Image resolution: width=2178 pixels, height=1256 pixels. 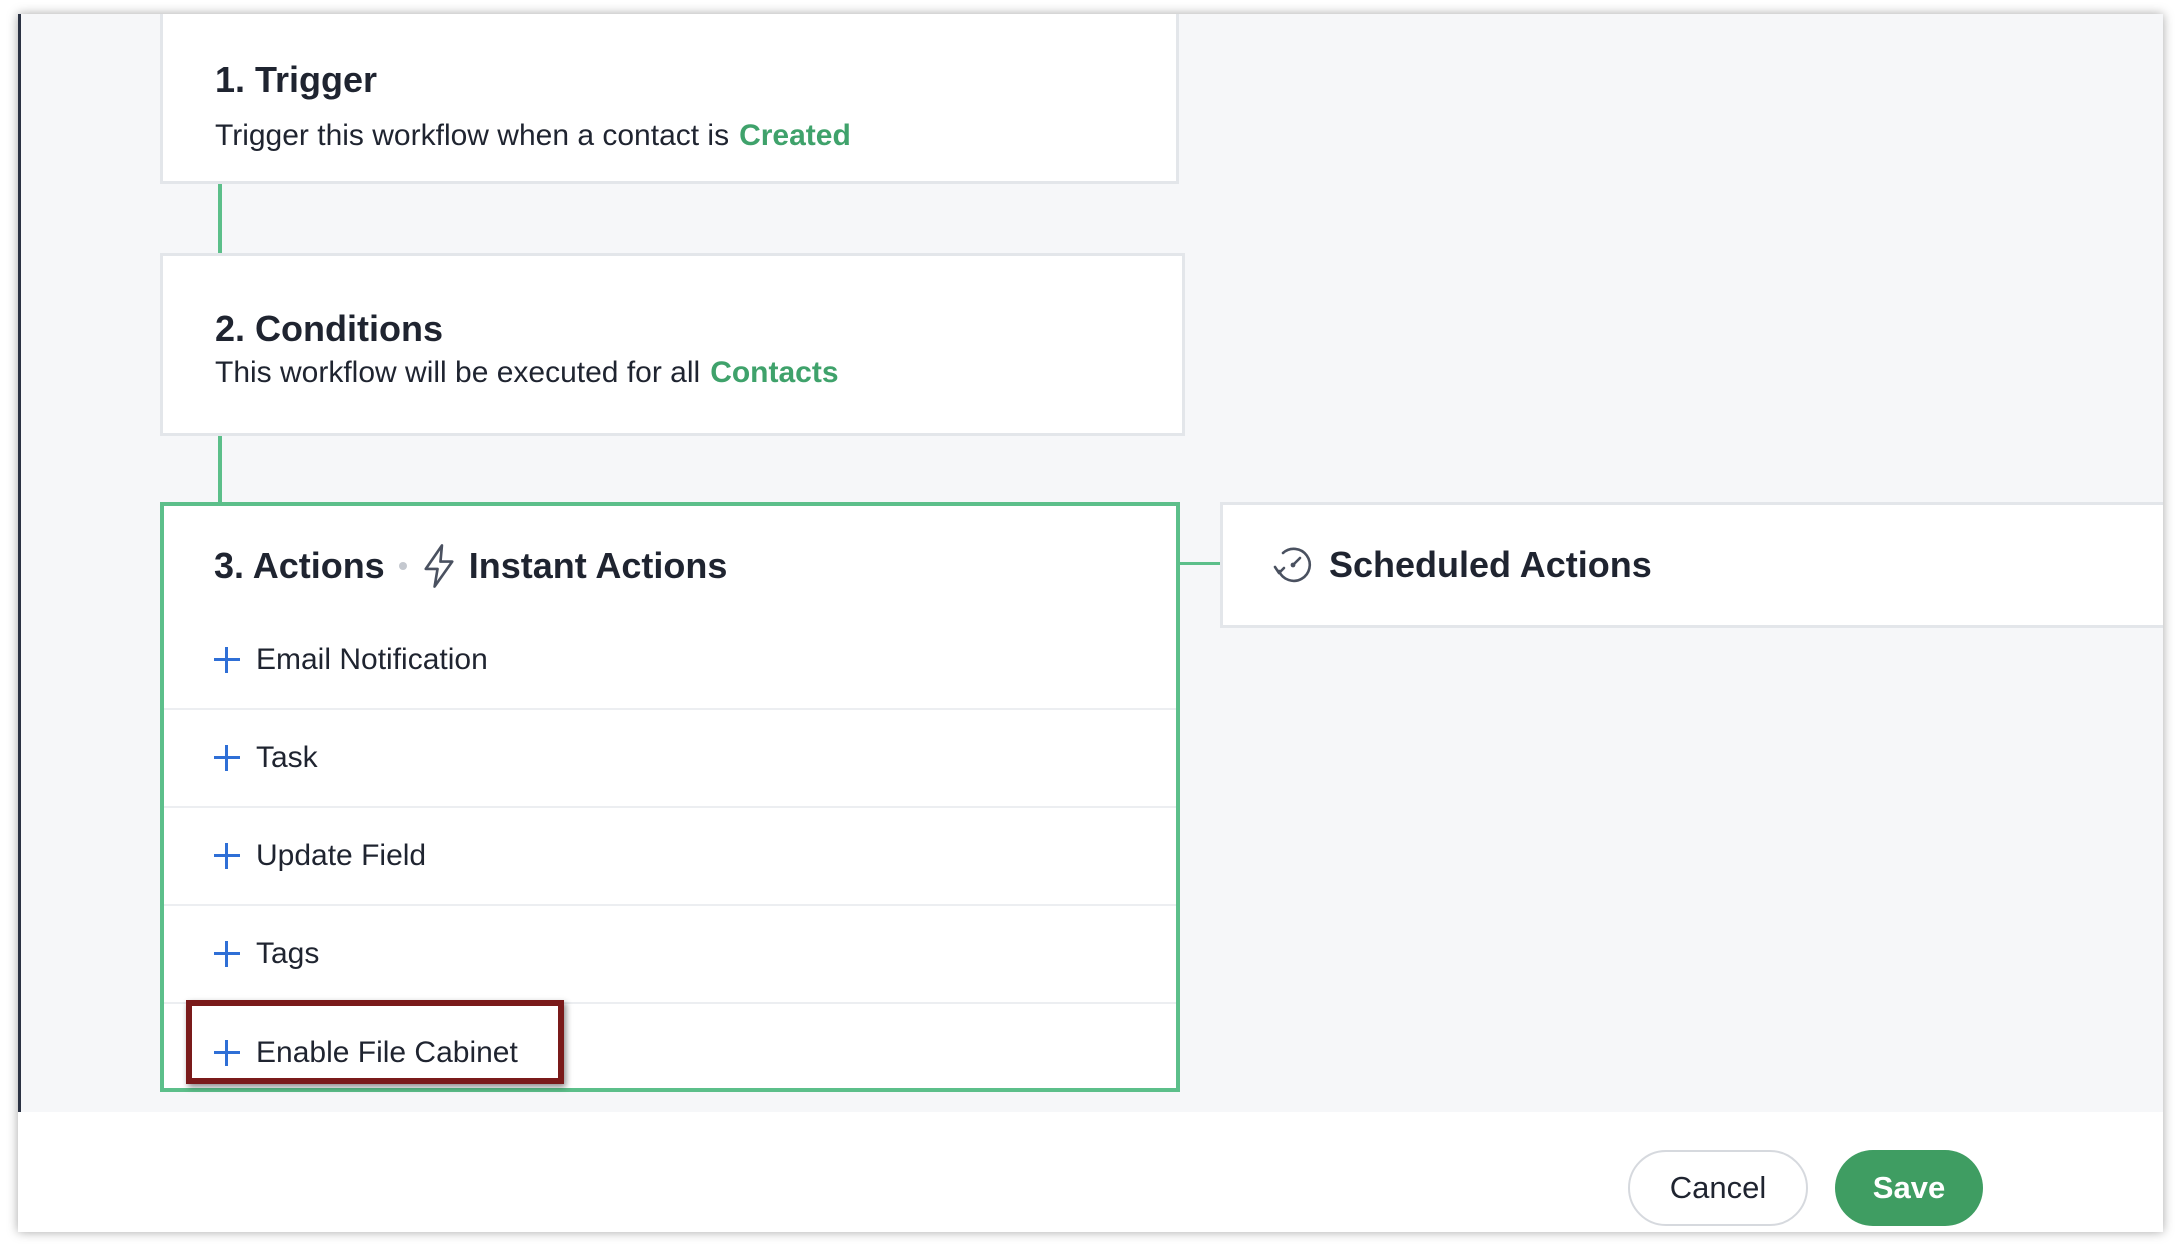 I want to click on instant-actions-label: Instant Actions, so click(x=598, y=565).